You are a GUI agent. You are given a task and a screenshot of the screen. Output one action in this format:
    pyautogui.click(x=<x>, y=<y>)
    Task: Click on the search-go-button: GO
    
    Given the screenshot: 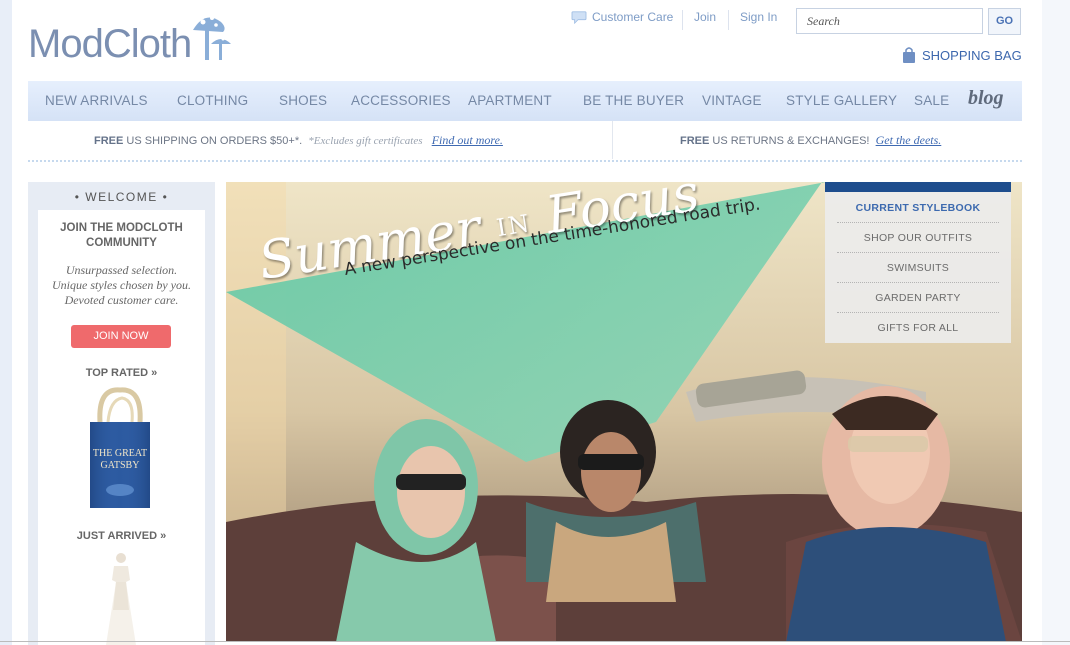 What is the action you would take?
    pyautogui.click(x=1004, y=21)
    